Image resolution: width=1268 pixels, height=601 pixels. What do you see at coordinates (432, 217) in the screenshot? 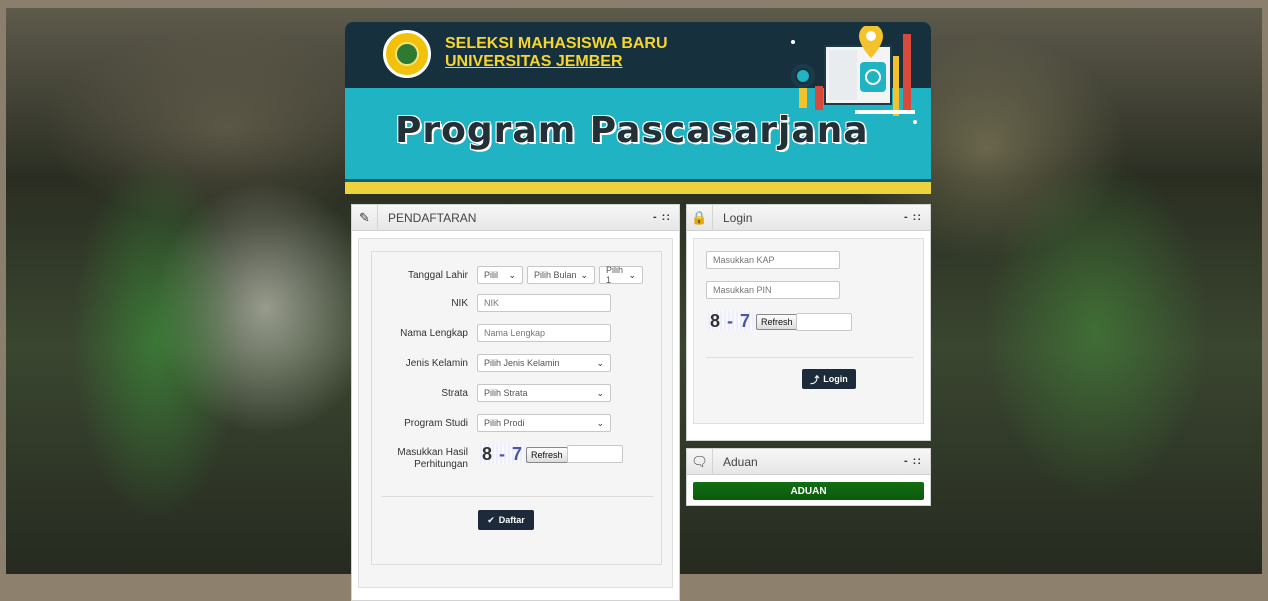
I see `pendaftaran-title: PENDAFTARAN` at bounding box center [432, 217].